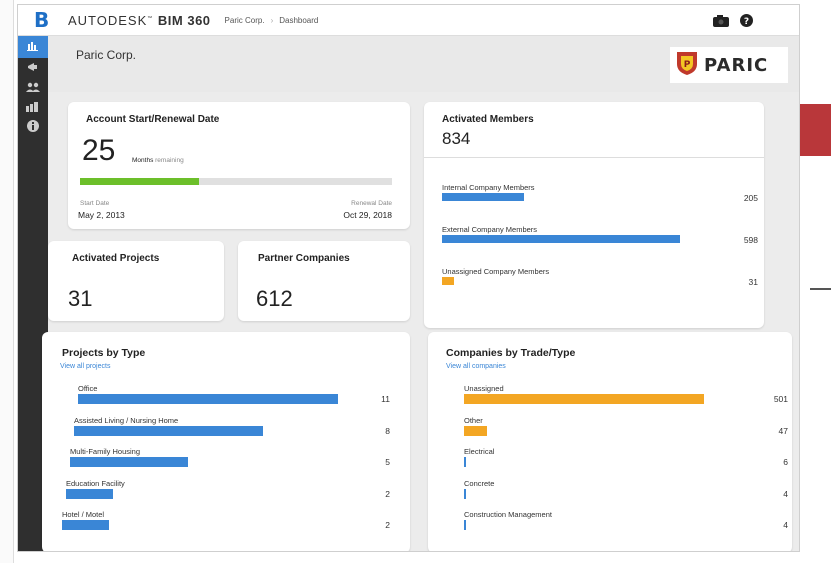 This screenshot has width=831, height=563. What do you see at coordinates (95, 203) in the screenshot?
I see `start-date-label: Start Date` at bounding box center [95, 203].